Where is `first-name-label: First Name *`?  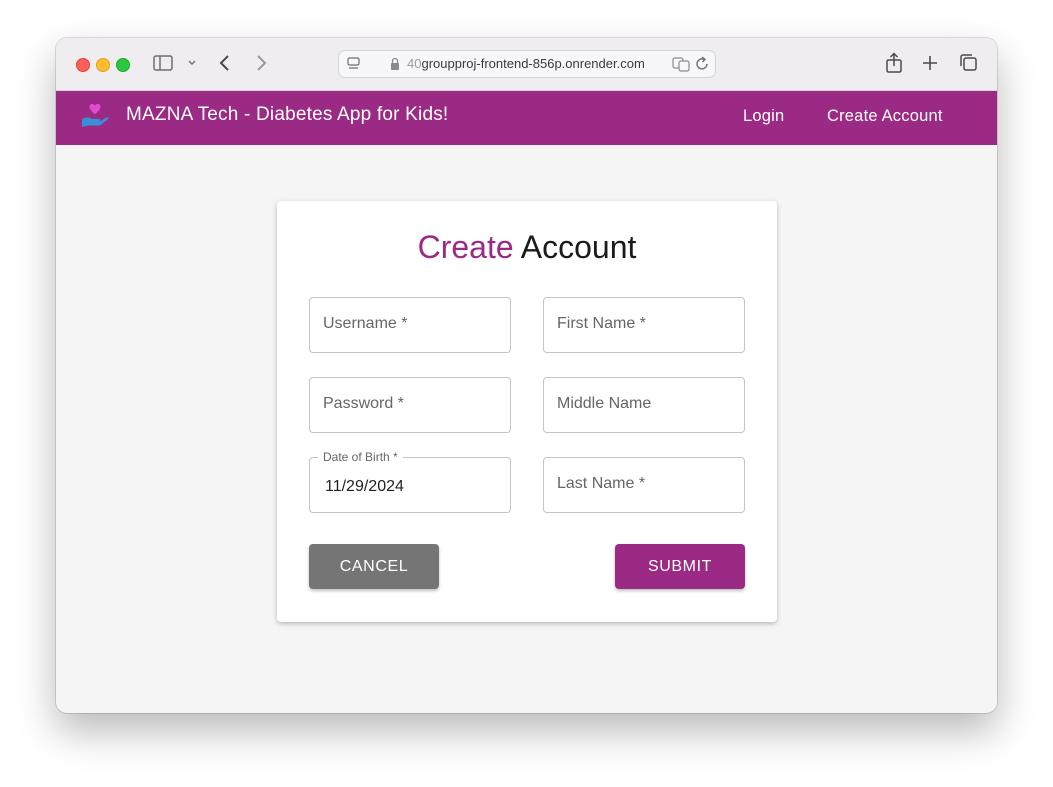
first-name-label: First Name * is located at coordinates (601, 323).